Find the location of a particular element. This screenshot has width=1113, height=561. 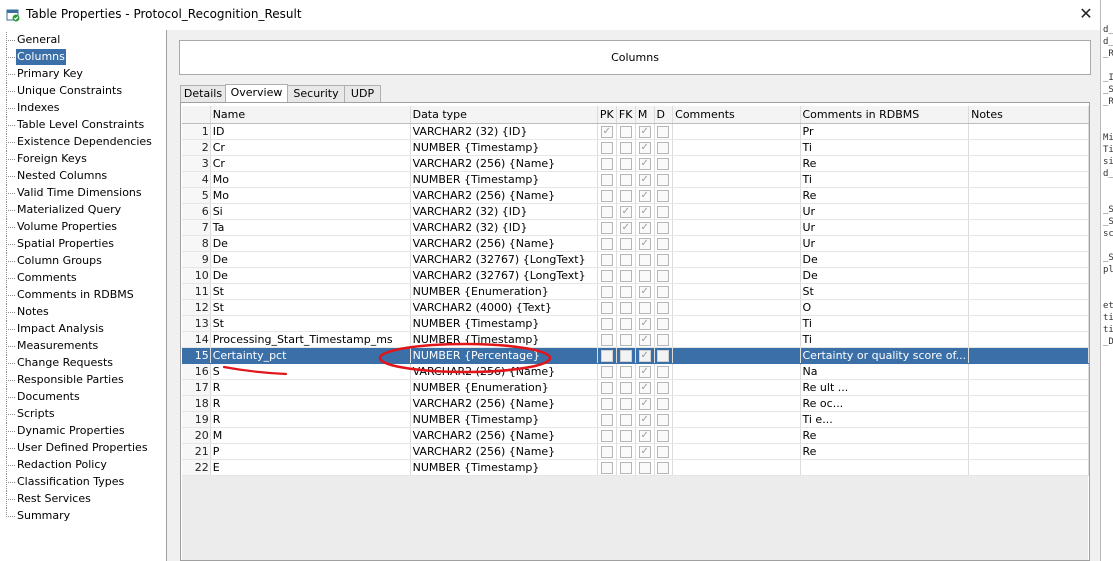

tab-udp: UDP is located at coordinates (362, 93).